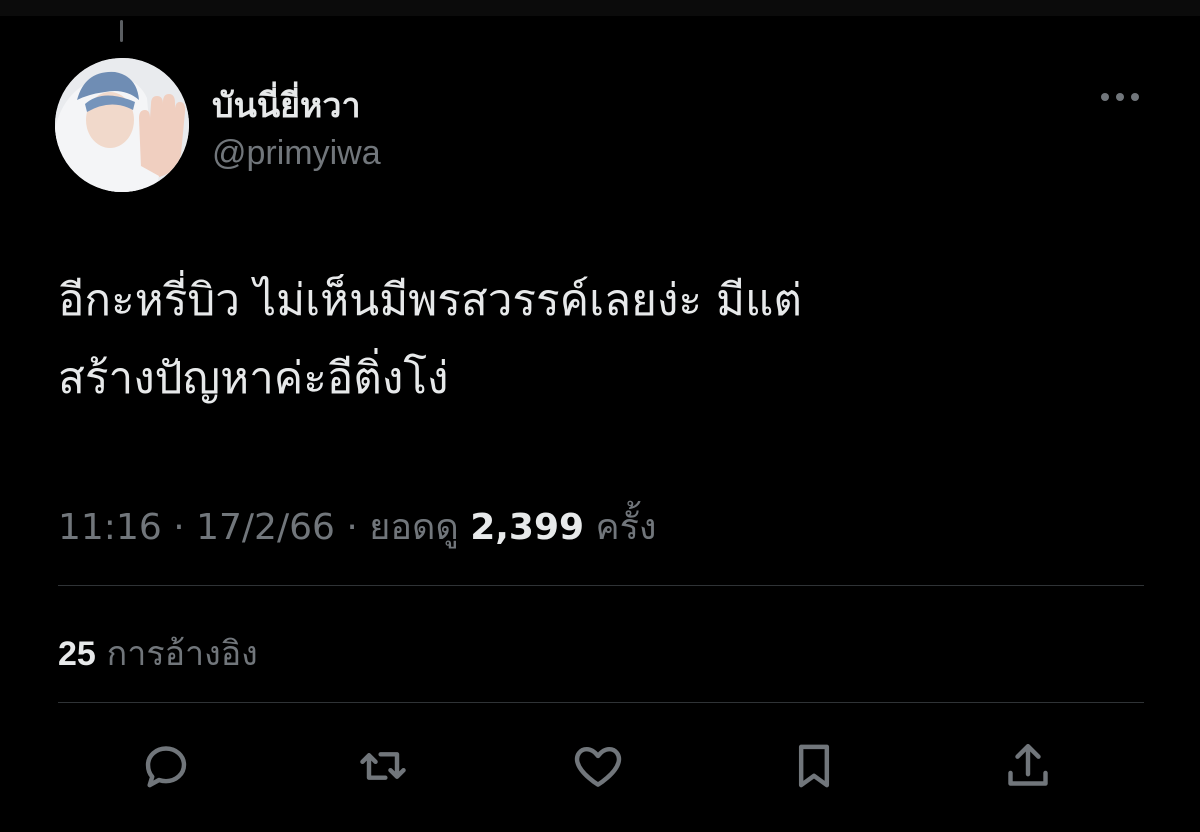 Image resolution: width=1200 pixels, height=832 pixels. Describe the element at coordinates (265, 527) in the screenshot. I see `tweet-date: 17/2/66` at that location.